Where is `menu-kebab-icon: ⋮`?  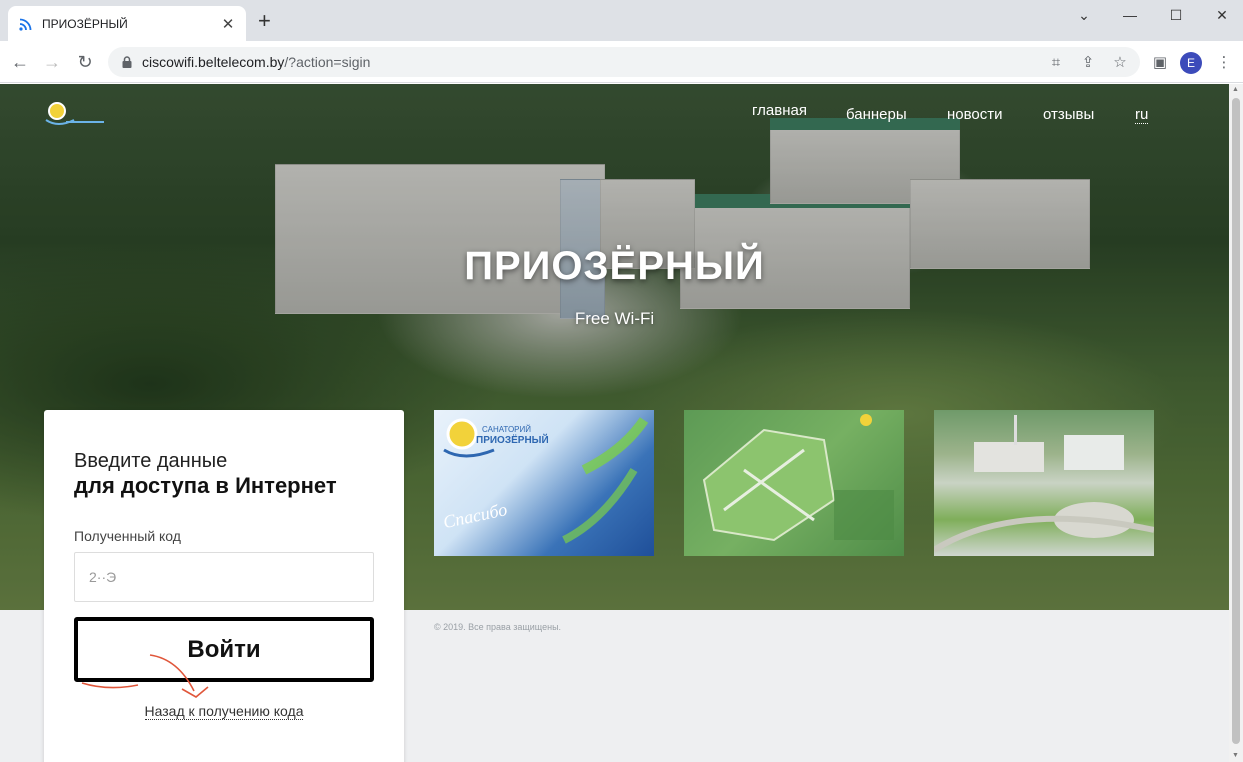
menu-kebab-icon: ⋮ is located at coordinates (1224, 62).